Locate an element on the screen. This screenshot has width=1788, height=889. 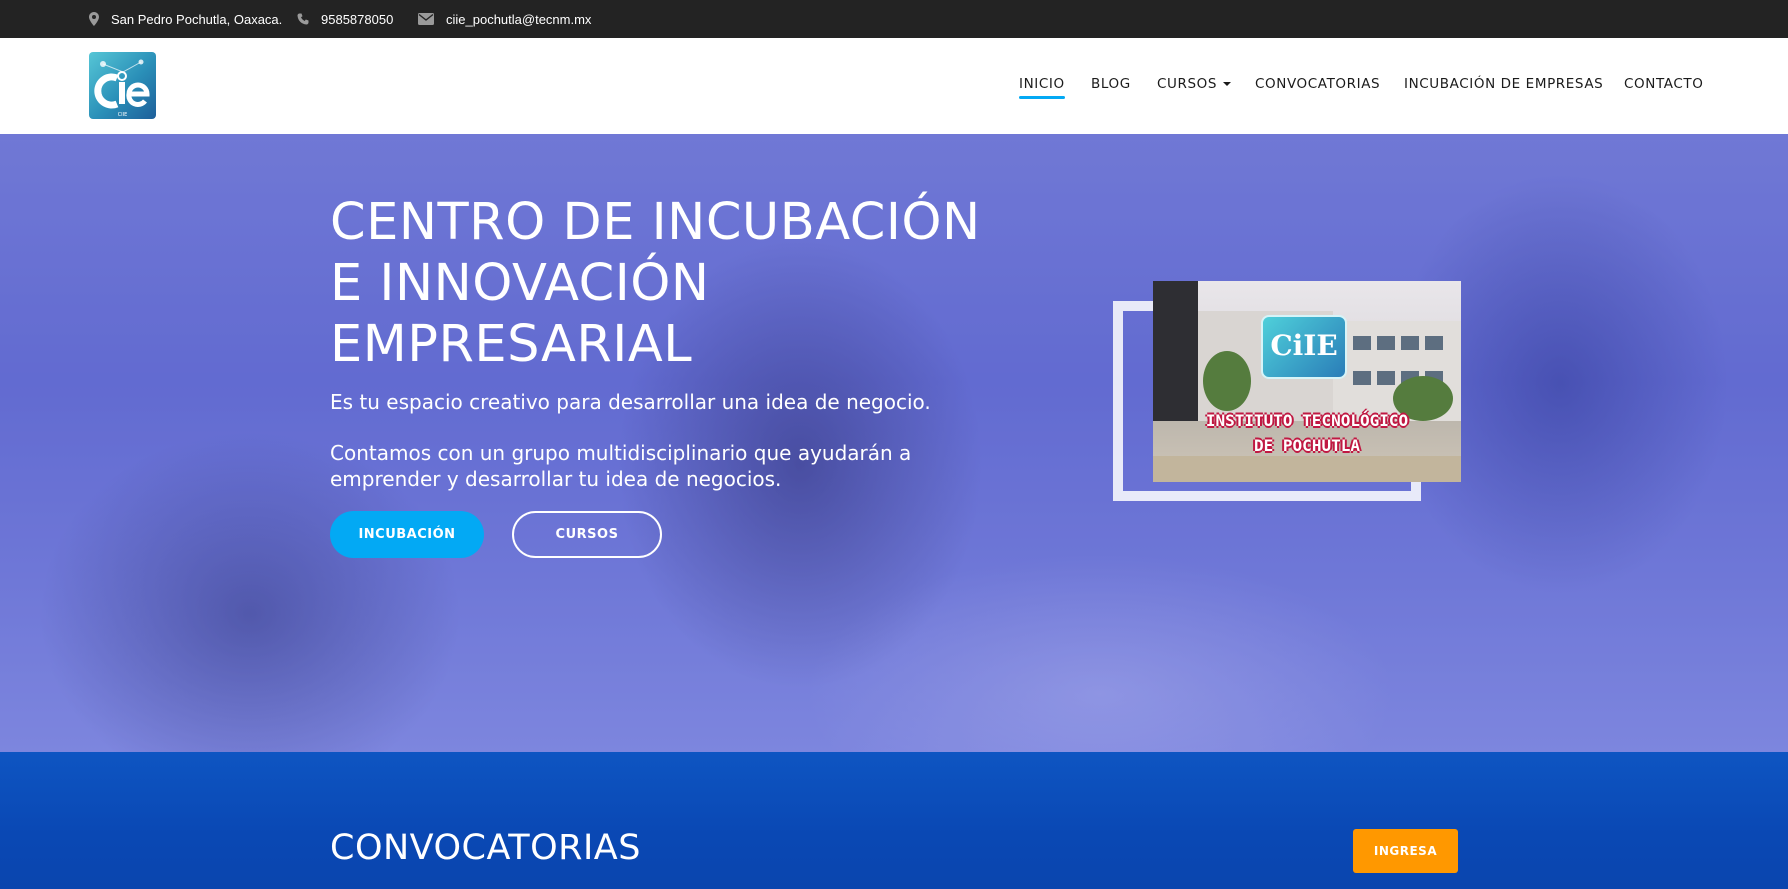
phone-item: 9585878050 is located at coordinates (345, 19).